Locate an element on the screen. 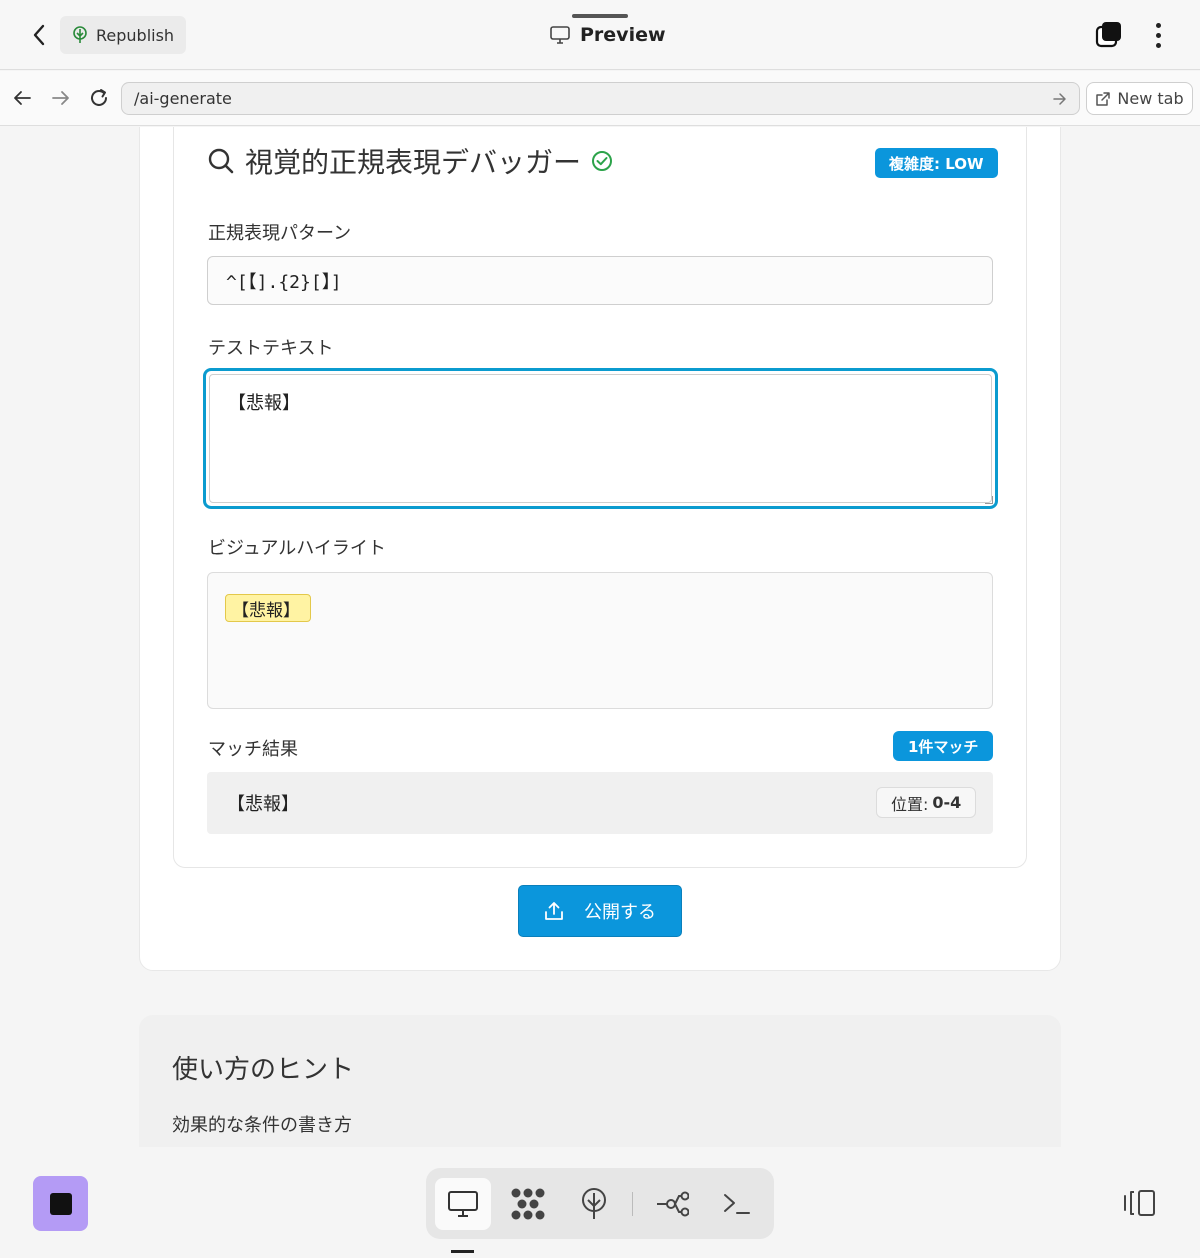  results-label: マッチ結果 is located at coordinates (253, 749).